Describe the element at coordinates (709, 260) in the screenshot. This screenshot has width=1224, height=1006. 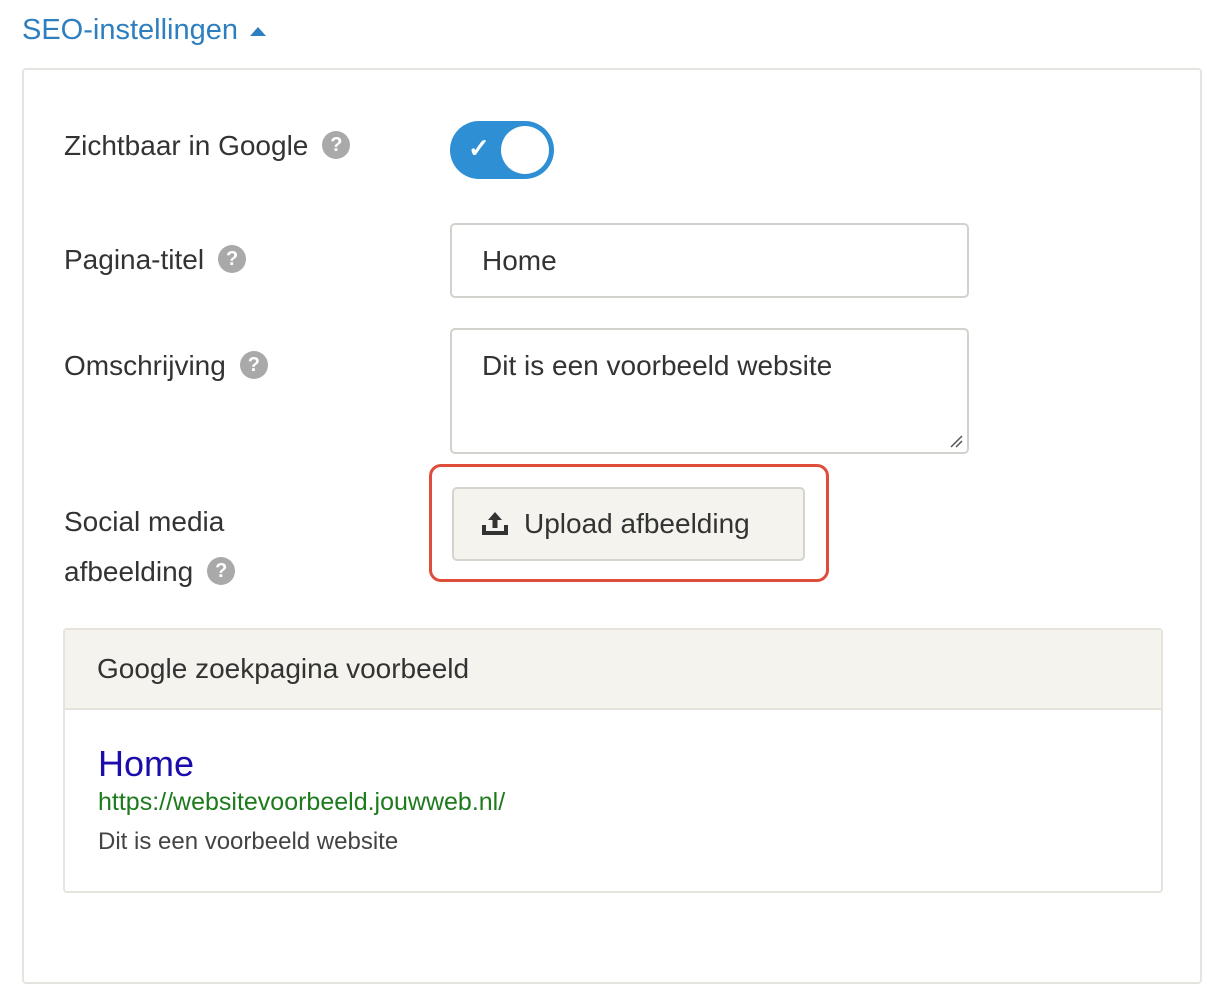
I see `page-title-input: Home` at that location.